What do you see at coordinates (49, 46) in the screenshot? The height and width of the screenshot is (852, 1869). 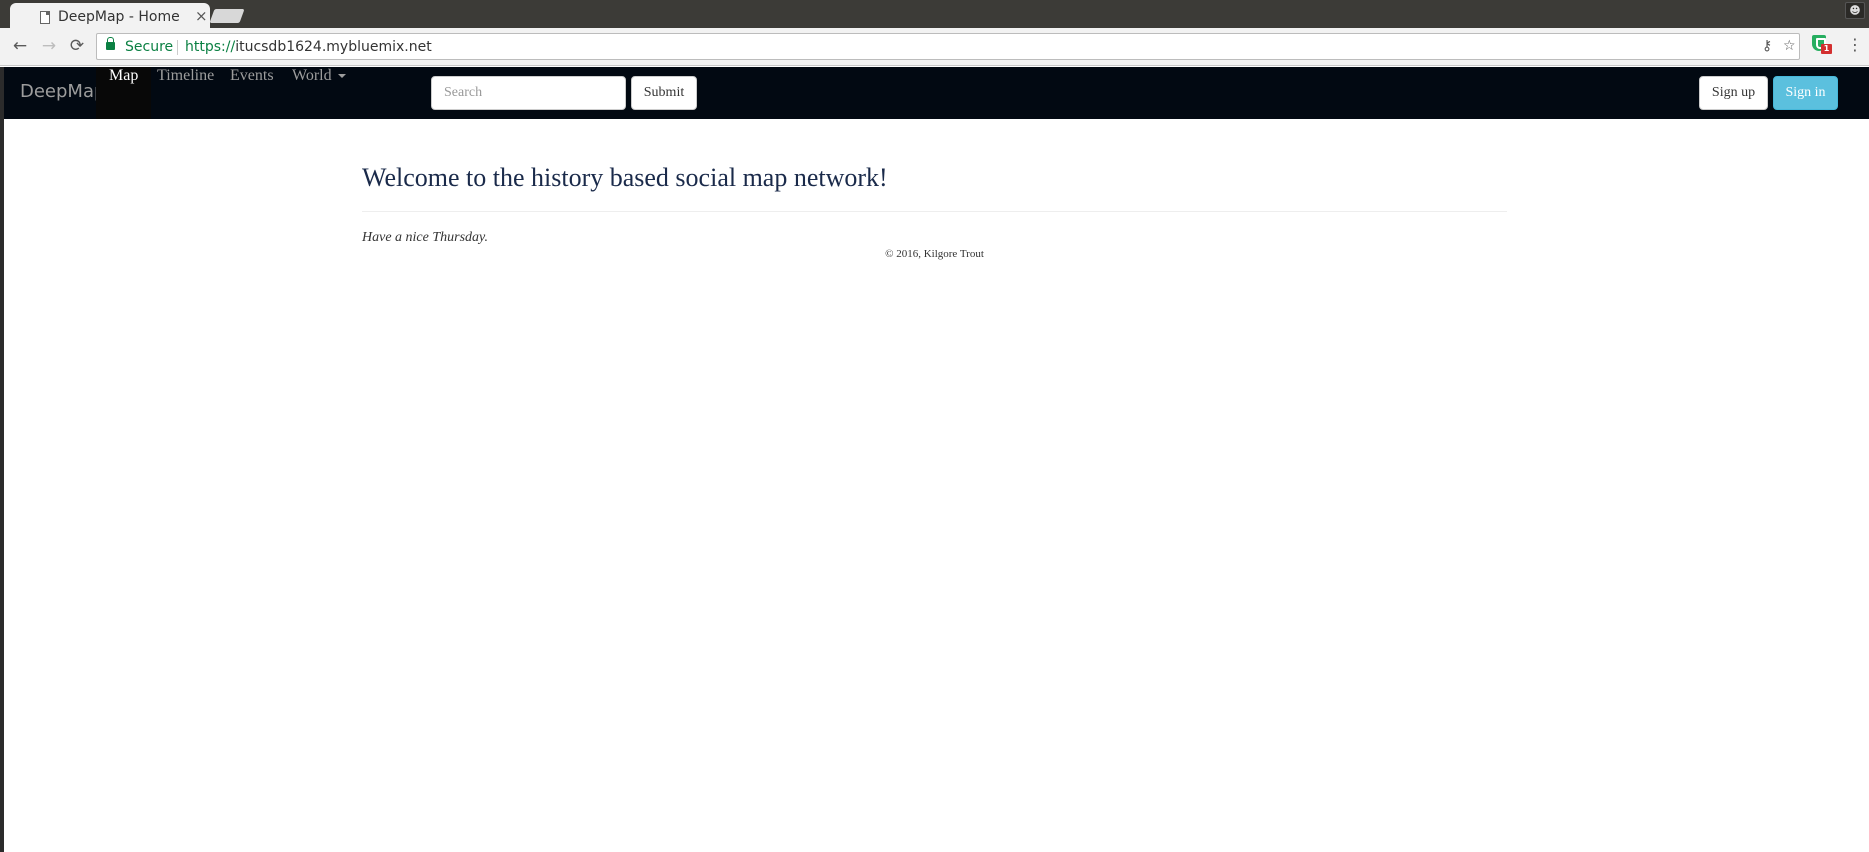 I see `forward-arrow-icon: →` at bounding box center [49, 46].